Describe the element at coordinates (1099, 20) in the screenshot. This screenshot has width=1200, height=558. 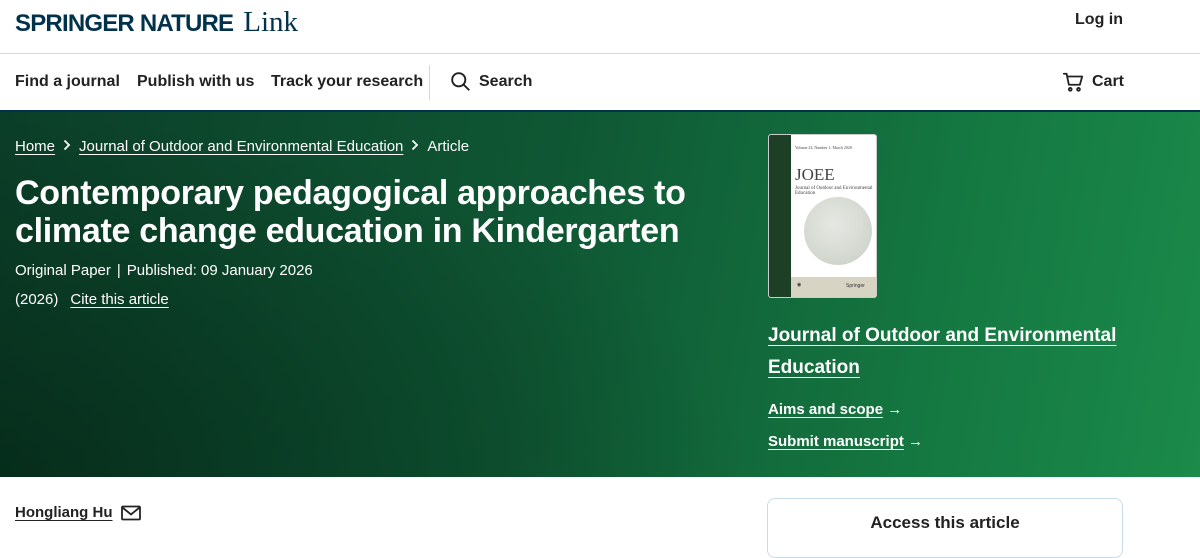
I see `login-link: Log in` at that location.